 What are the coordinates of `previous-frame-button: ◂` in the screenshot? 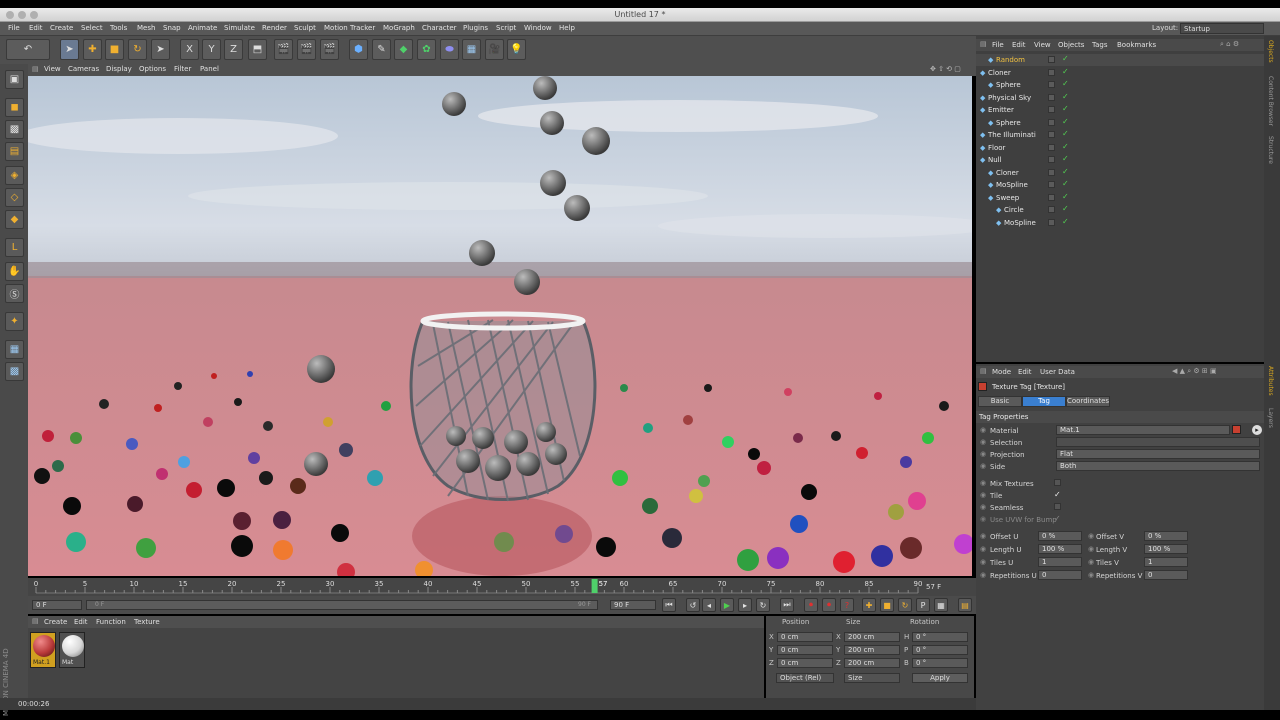 It's located at (709, 605).